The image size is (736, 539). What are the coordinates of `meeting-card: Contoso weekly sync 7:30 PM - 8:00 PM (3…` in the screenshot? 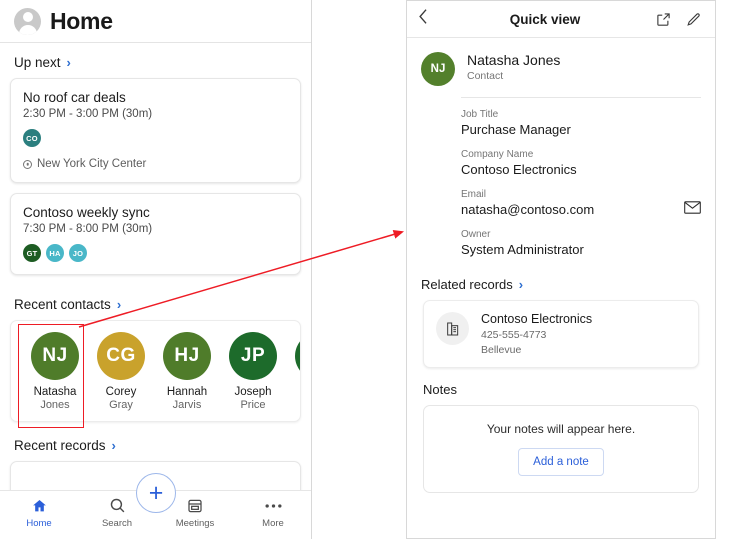 It's located at (155, 234).